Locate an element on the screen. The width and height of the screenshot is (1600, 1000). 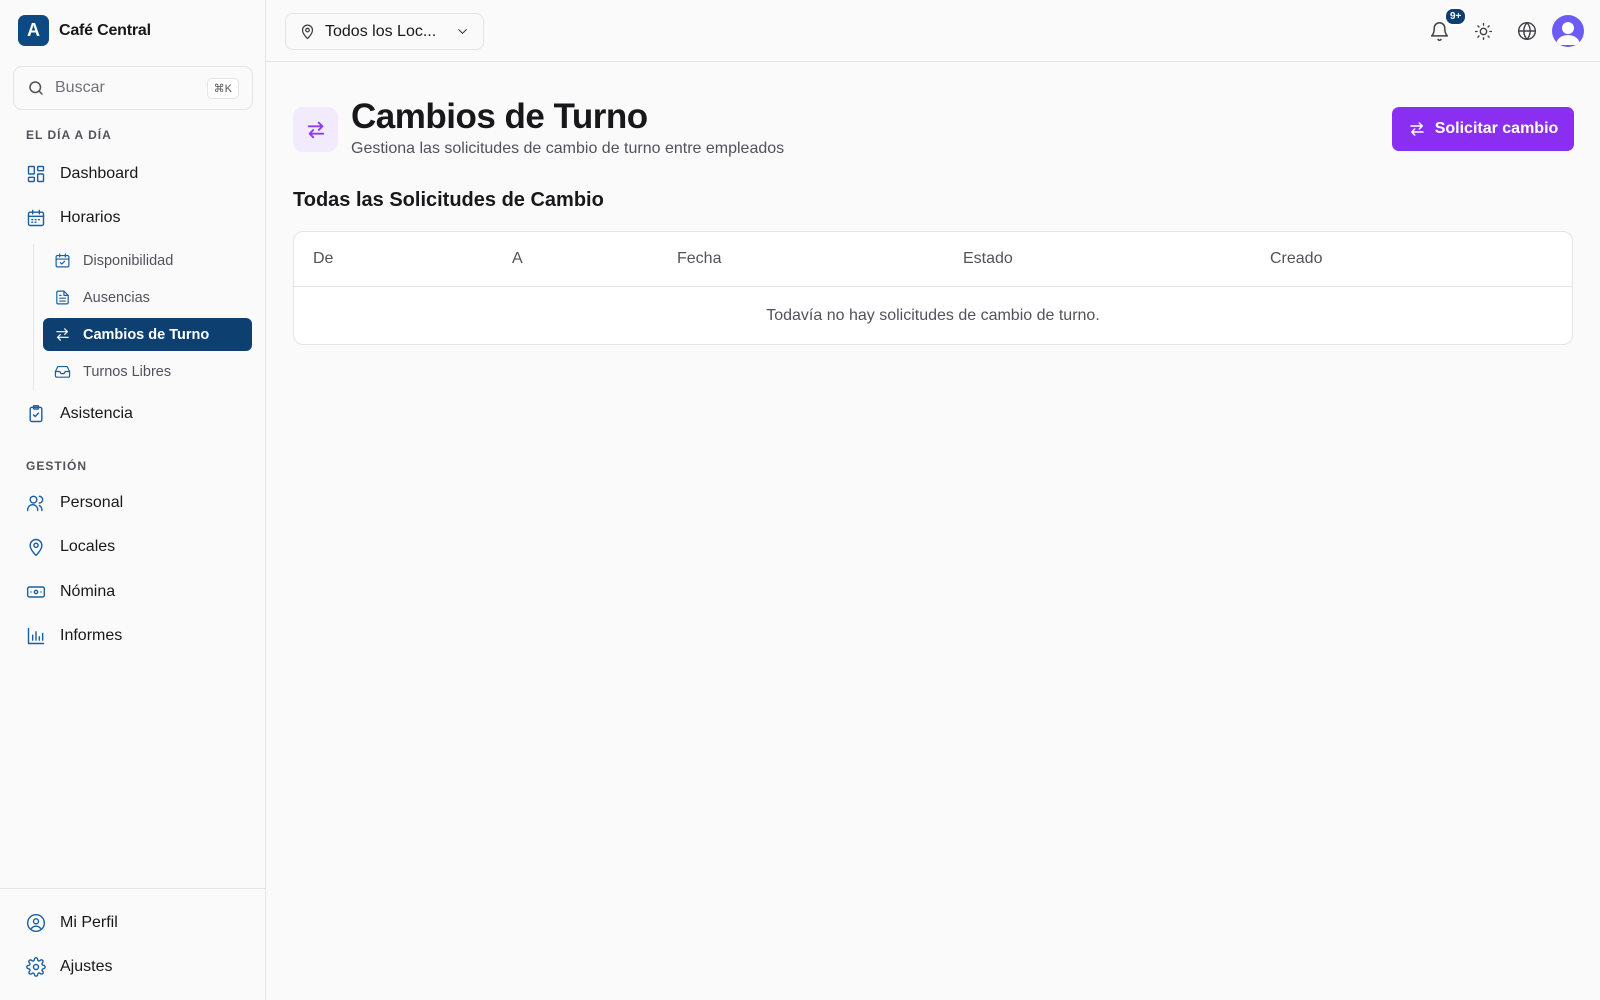
clipboard-check-icon is located at coordinates (36, 413).